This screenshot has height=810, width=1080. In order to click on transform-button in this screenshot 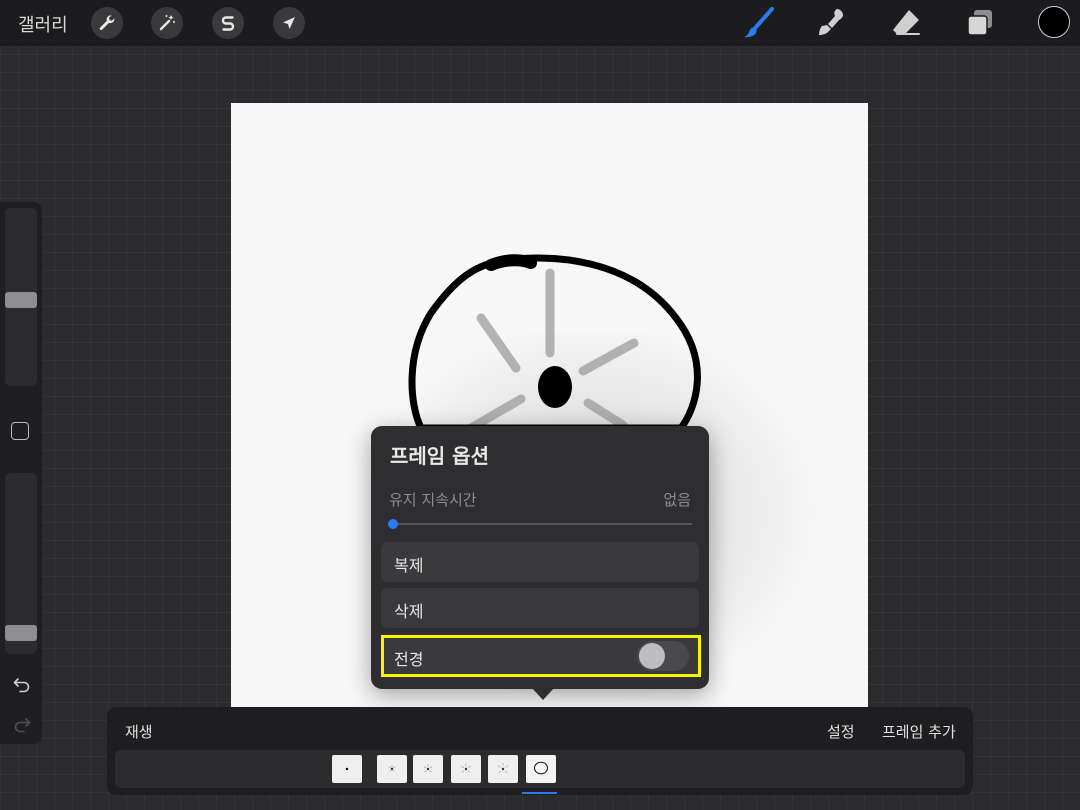, I will do `click(289, 23)`.